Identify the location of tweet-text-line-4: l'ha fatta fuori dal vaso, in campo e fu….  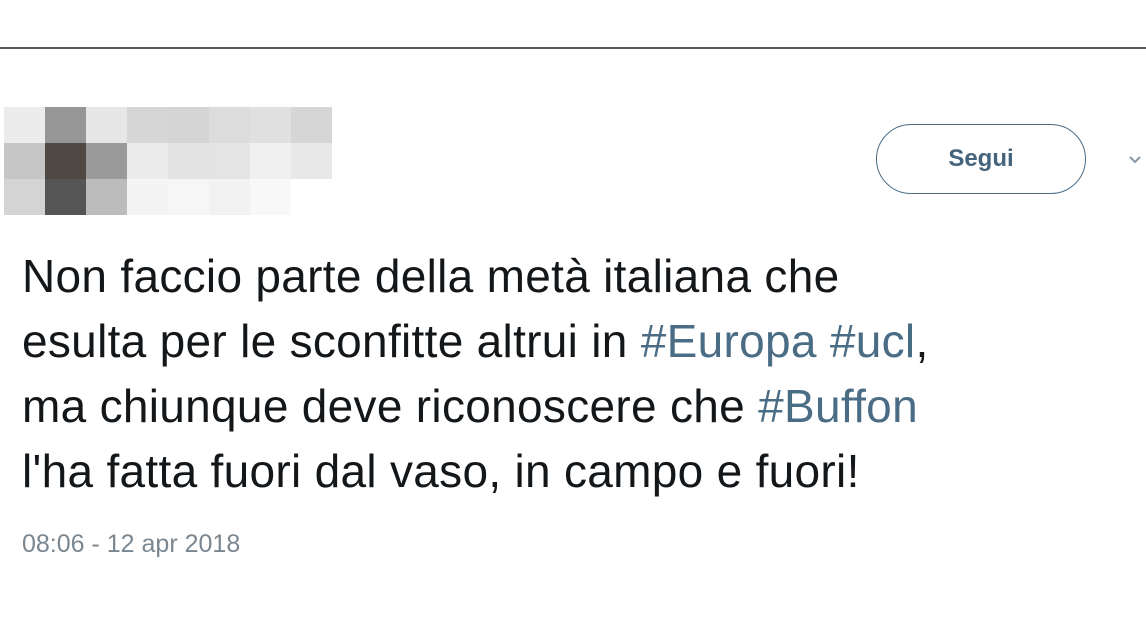
(441, 471).